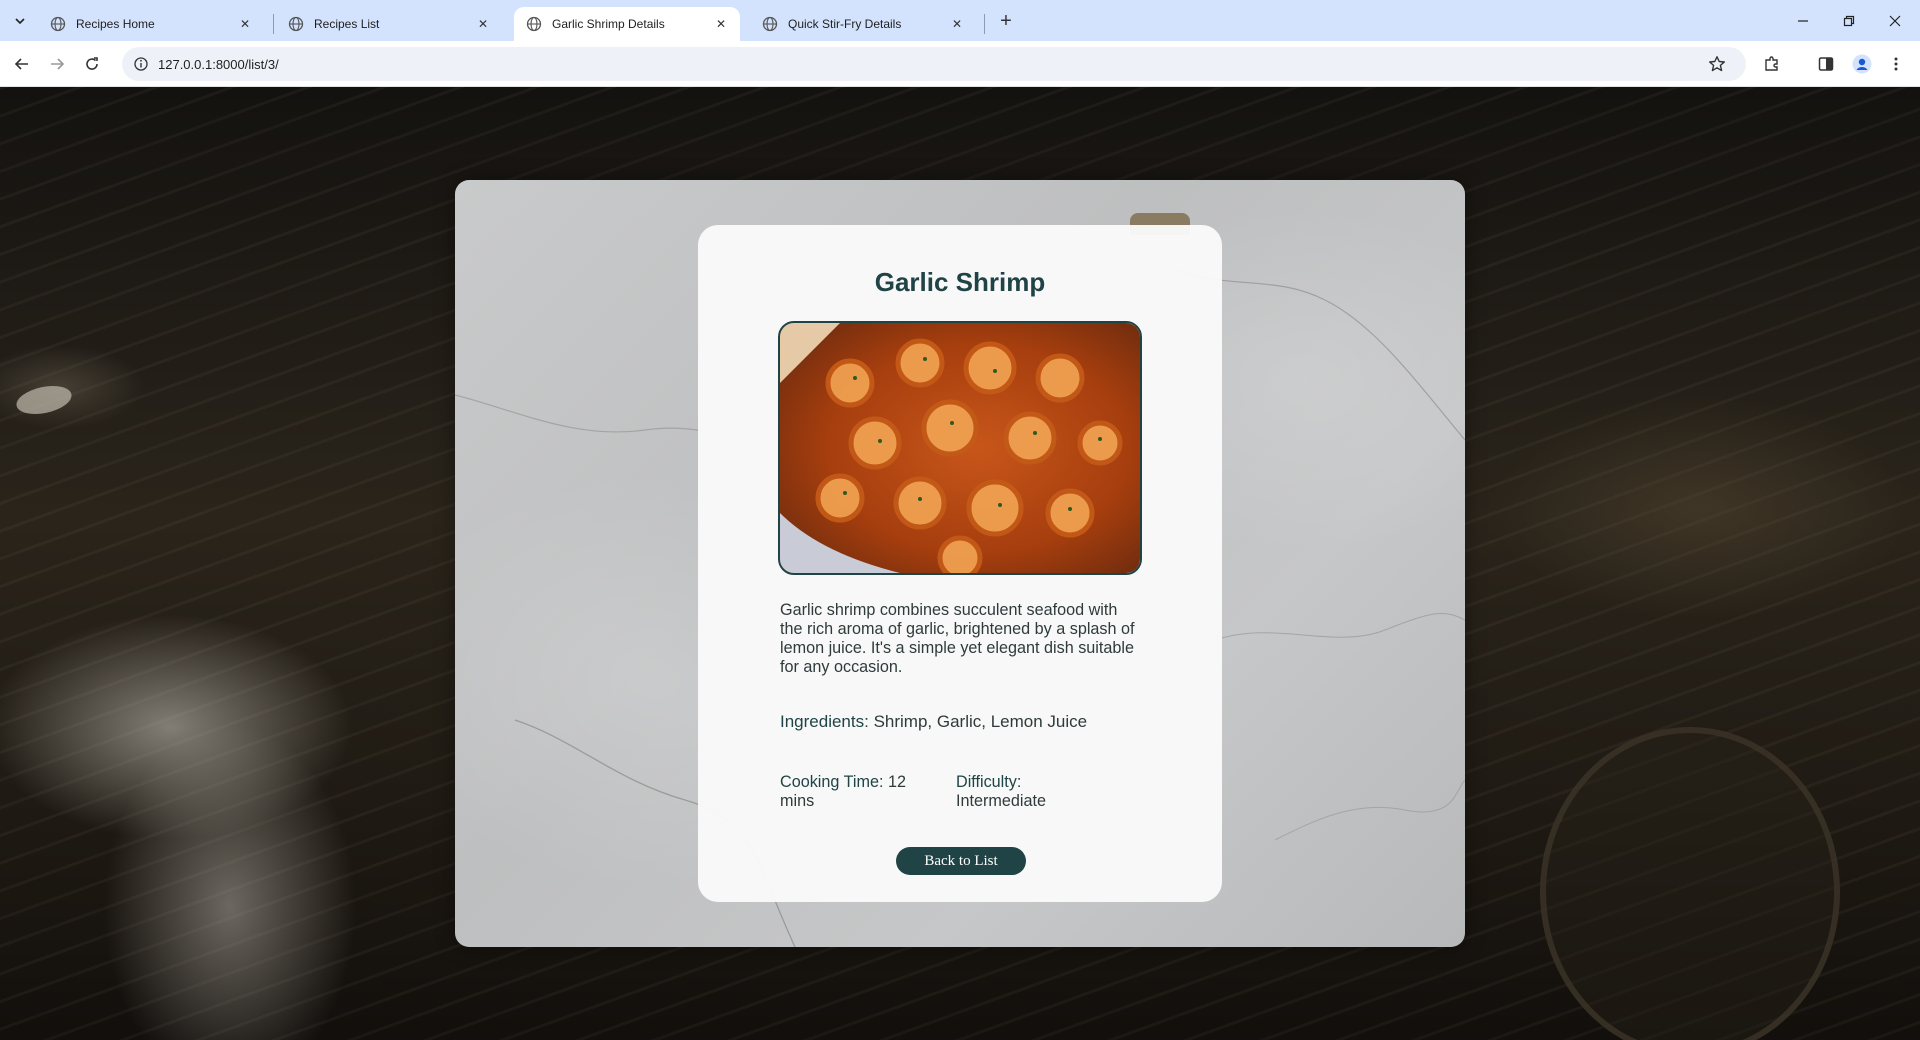 This screenshot has height=1040, width=1920. I want to click on ingredients-label: Ingredients:, so click(824, 721).